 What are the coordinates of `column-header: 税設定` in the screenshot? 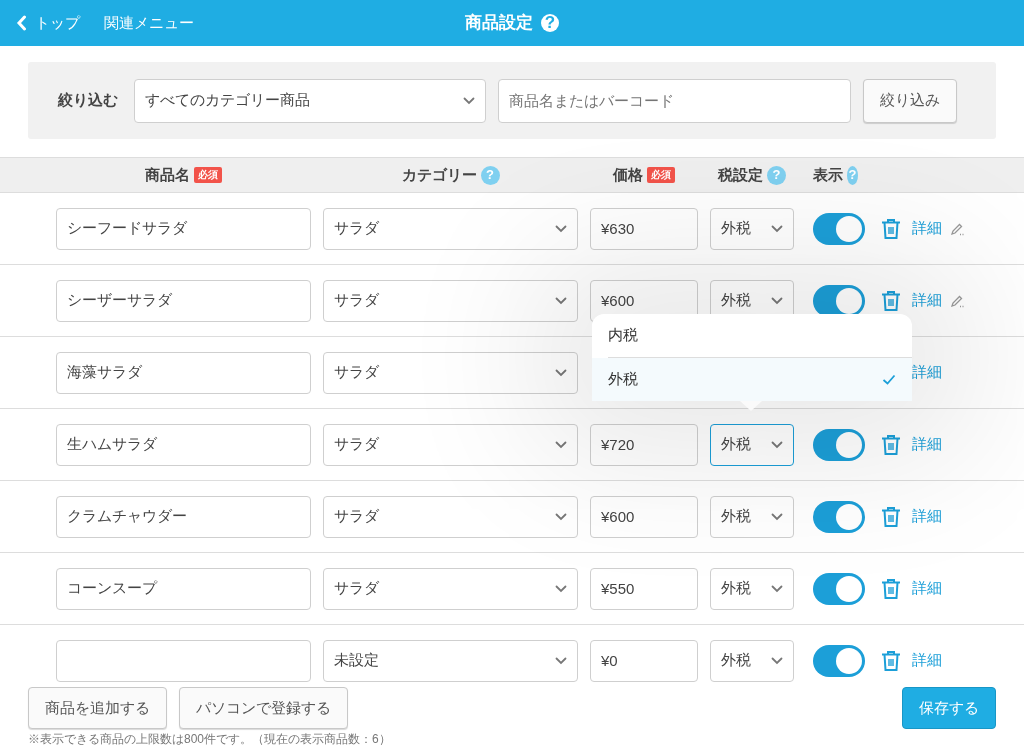 It's located at (740, 174).